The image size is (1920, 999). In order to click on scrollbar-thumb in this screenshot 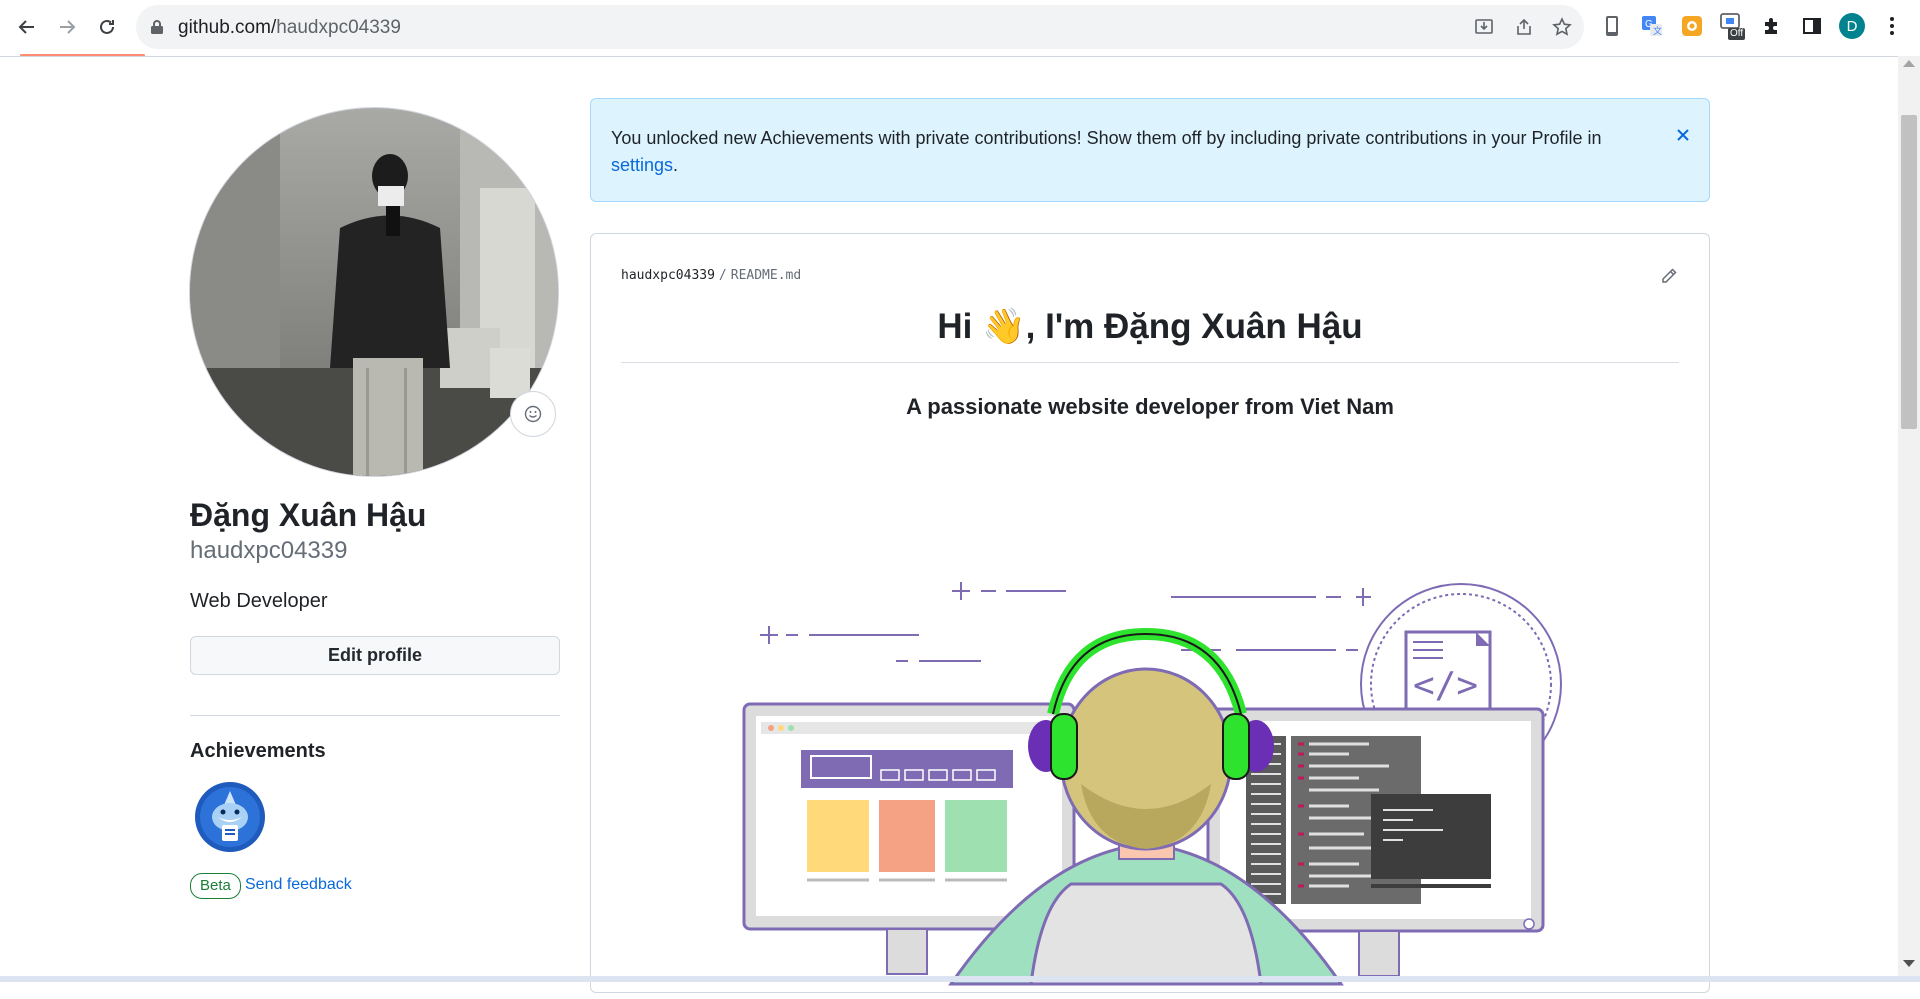, I will do `click(1909, 272)`.